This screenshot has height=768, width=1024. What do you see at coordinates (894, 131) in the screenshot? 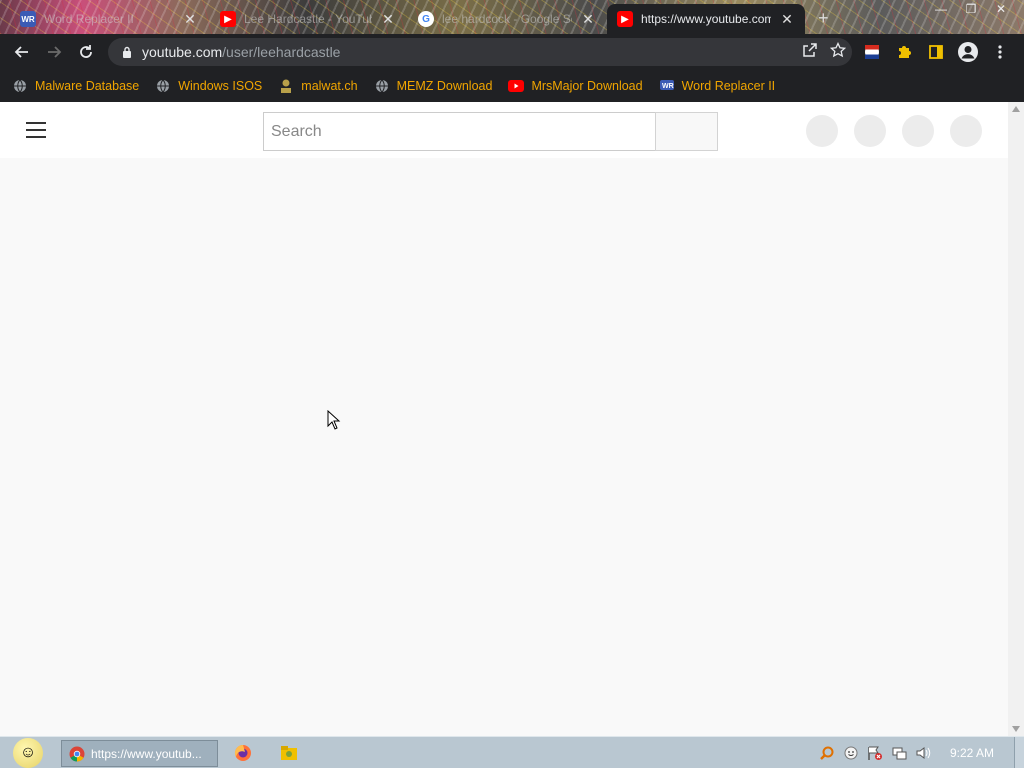
I see `header-placeholder-icons` at bounding box center [894, 131].